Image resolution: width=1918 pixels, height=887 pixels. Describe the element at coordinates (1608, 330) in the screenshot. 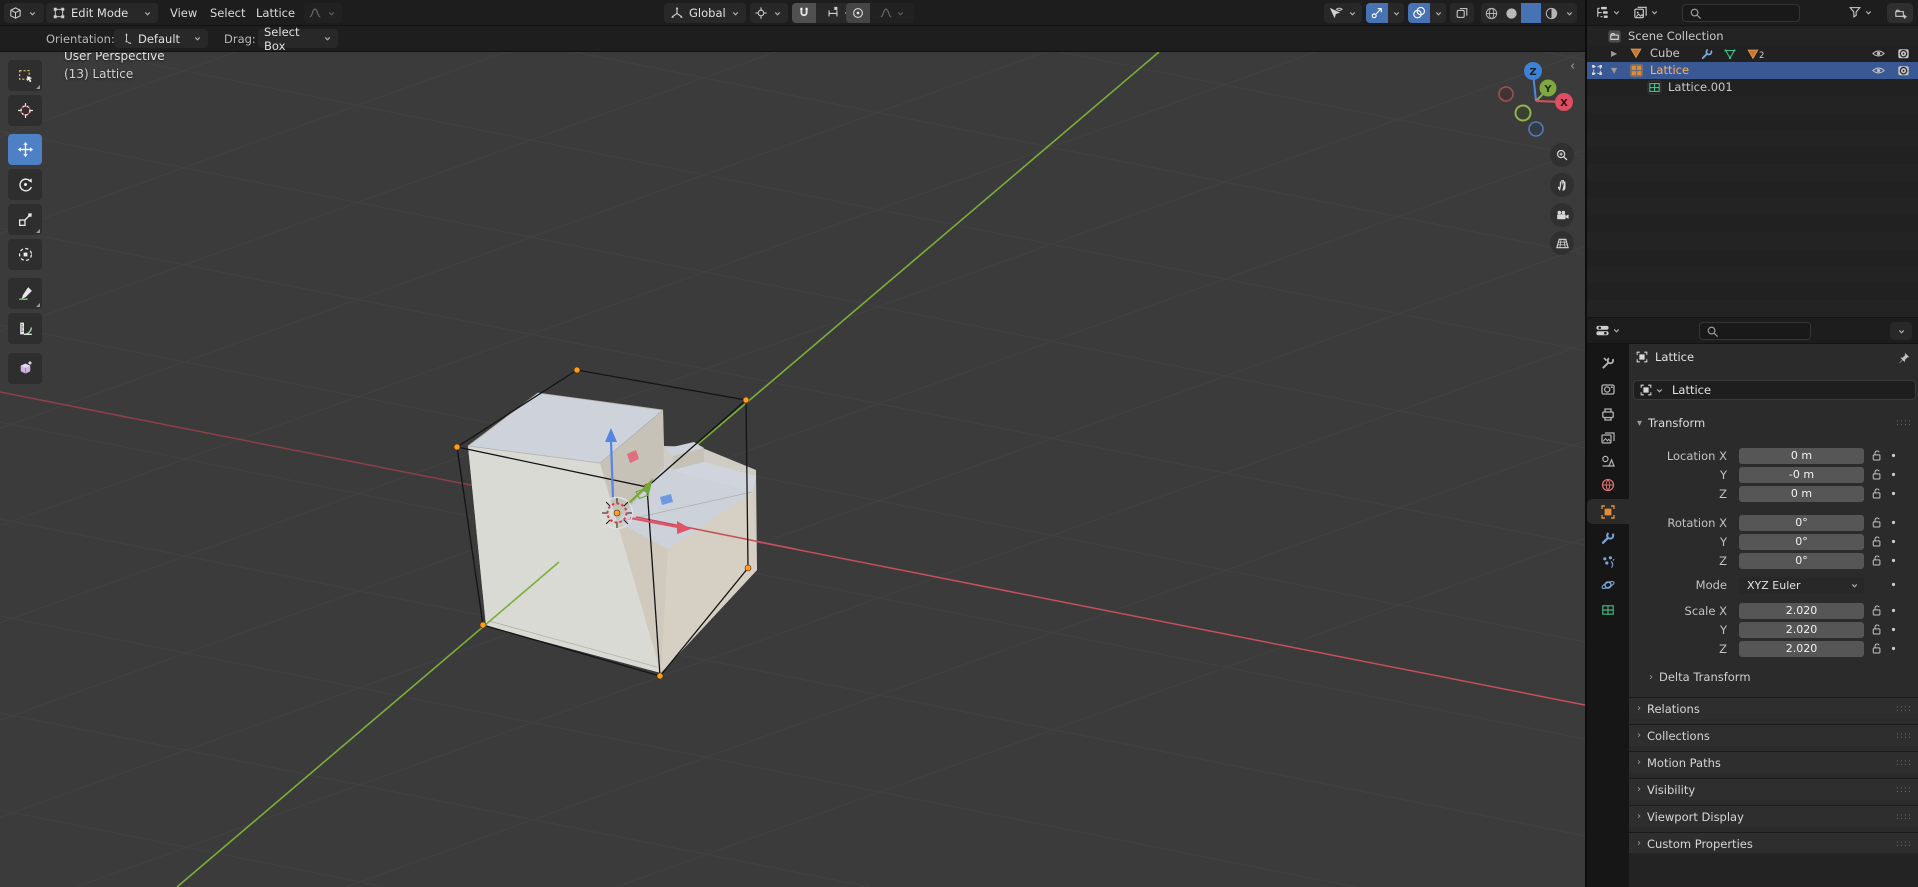

I see `properties-editor-type-dropdown` at that location.